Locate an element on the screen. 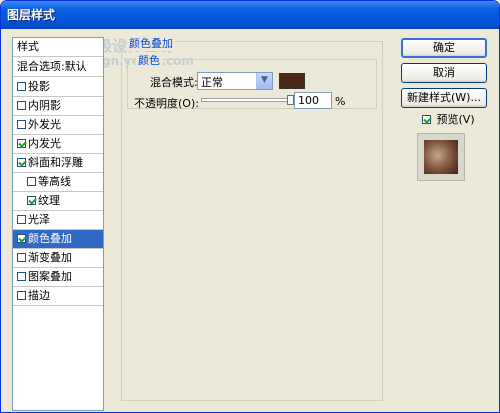  preview-checkbox: 预览(V) is located at coordinates (448, 119).